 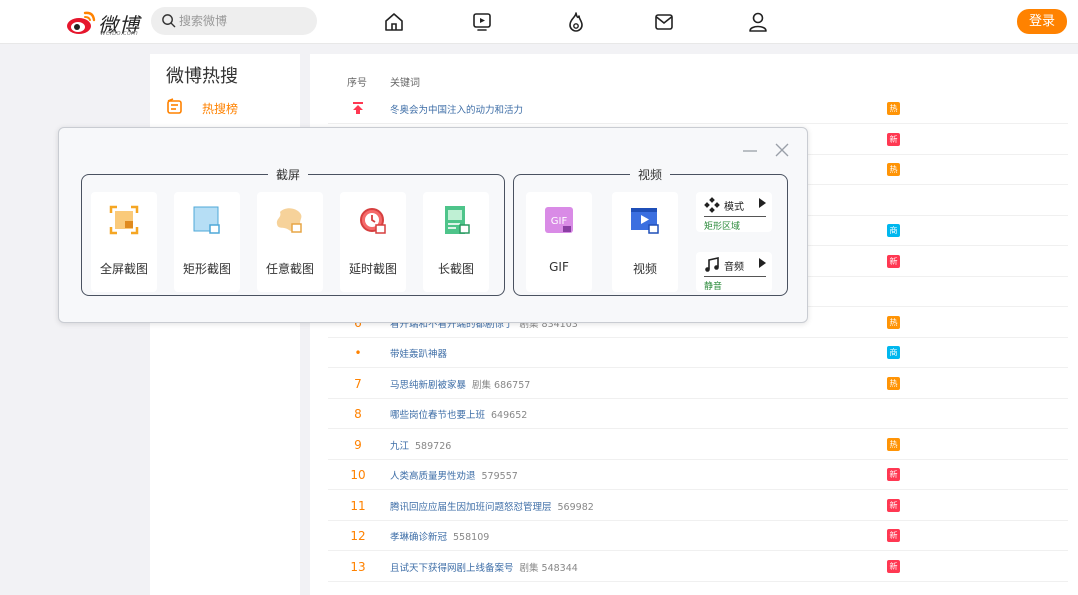 I want to click on mode-icon, so click(x=712, y=205).